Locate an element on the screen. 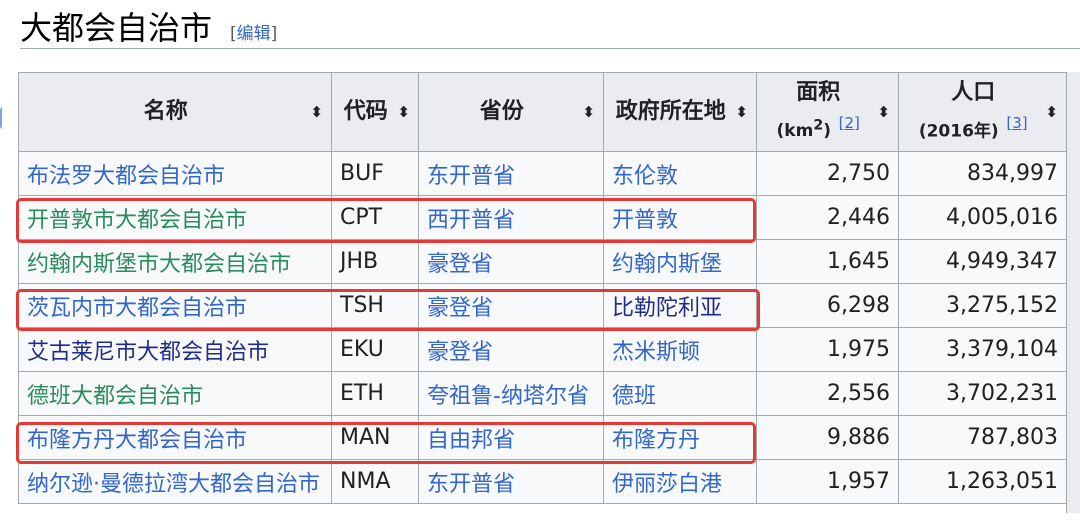 The width and height of the screenshot is (1080, 530). column-header-population: 人口 (2016年) [3] ⬍ is located at coordinates (982, 112).